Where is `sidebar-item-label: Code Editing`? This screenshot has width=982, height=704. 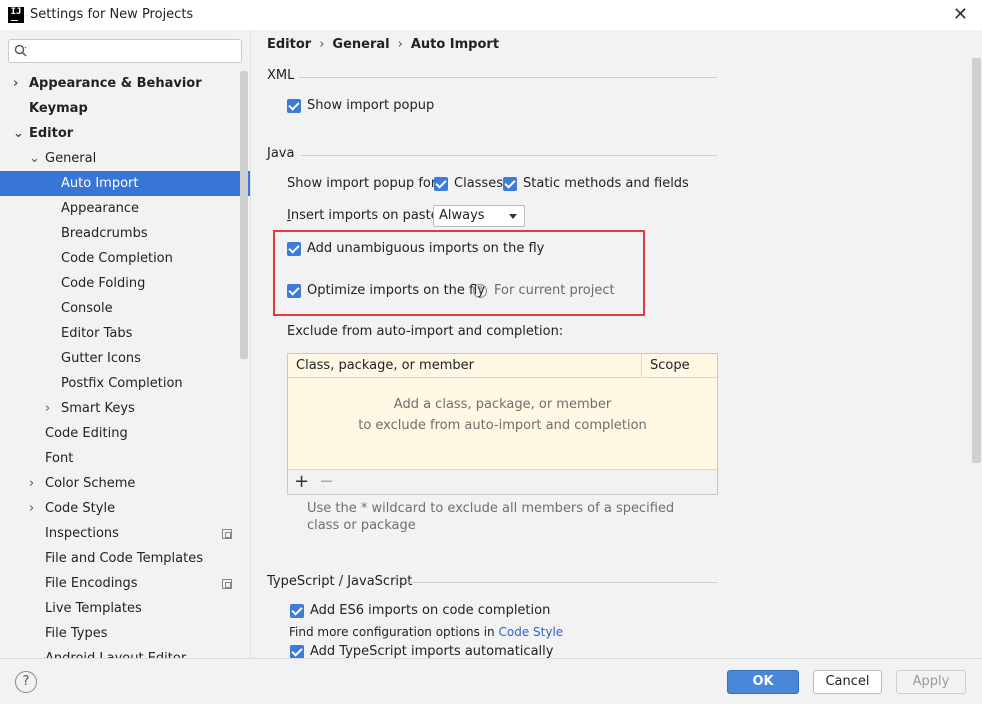 sidebar-item-label: Code Editing is located at coordinates (86, 433).